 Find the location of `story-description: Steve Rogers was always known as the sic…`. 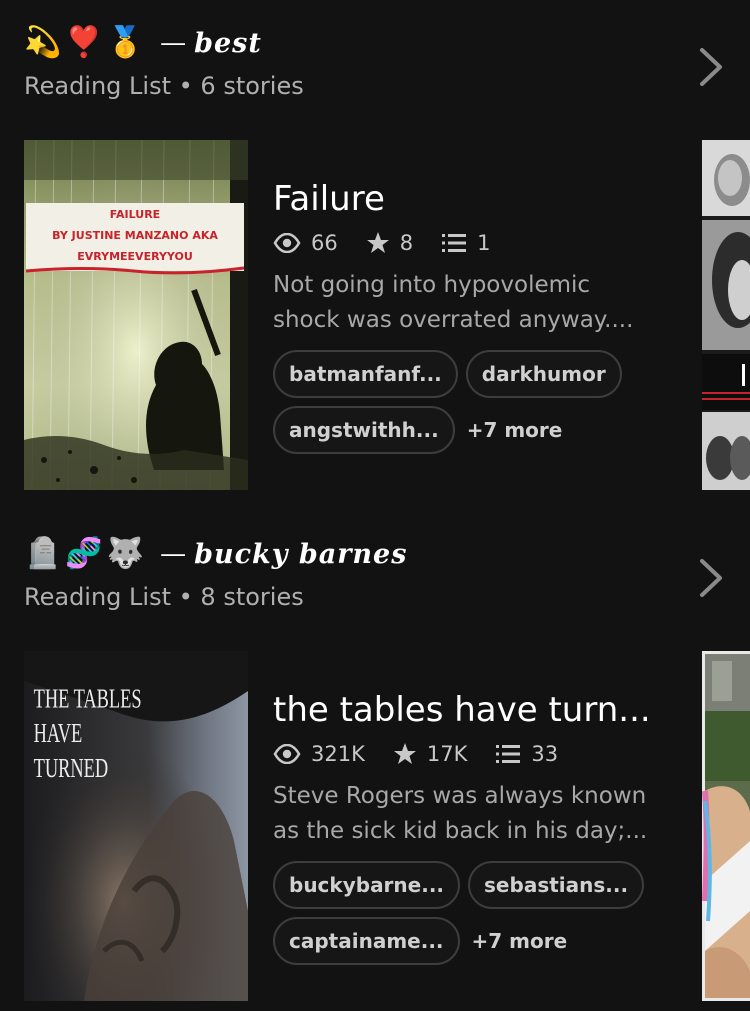

story-description: Steve Rogers was always known as the sic… is located at coordinates (460, 813).